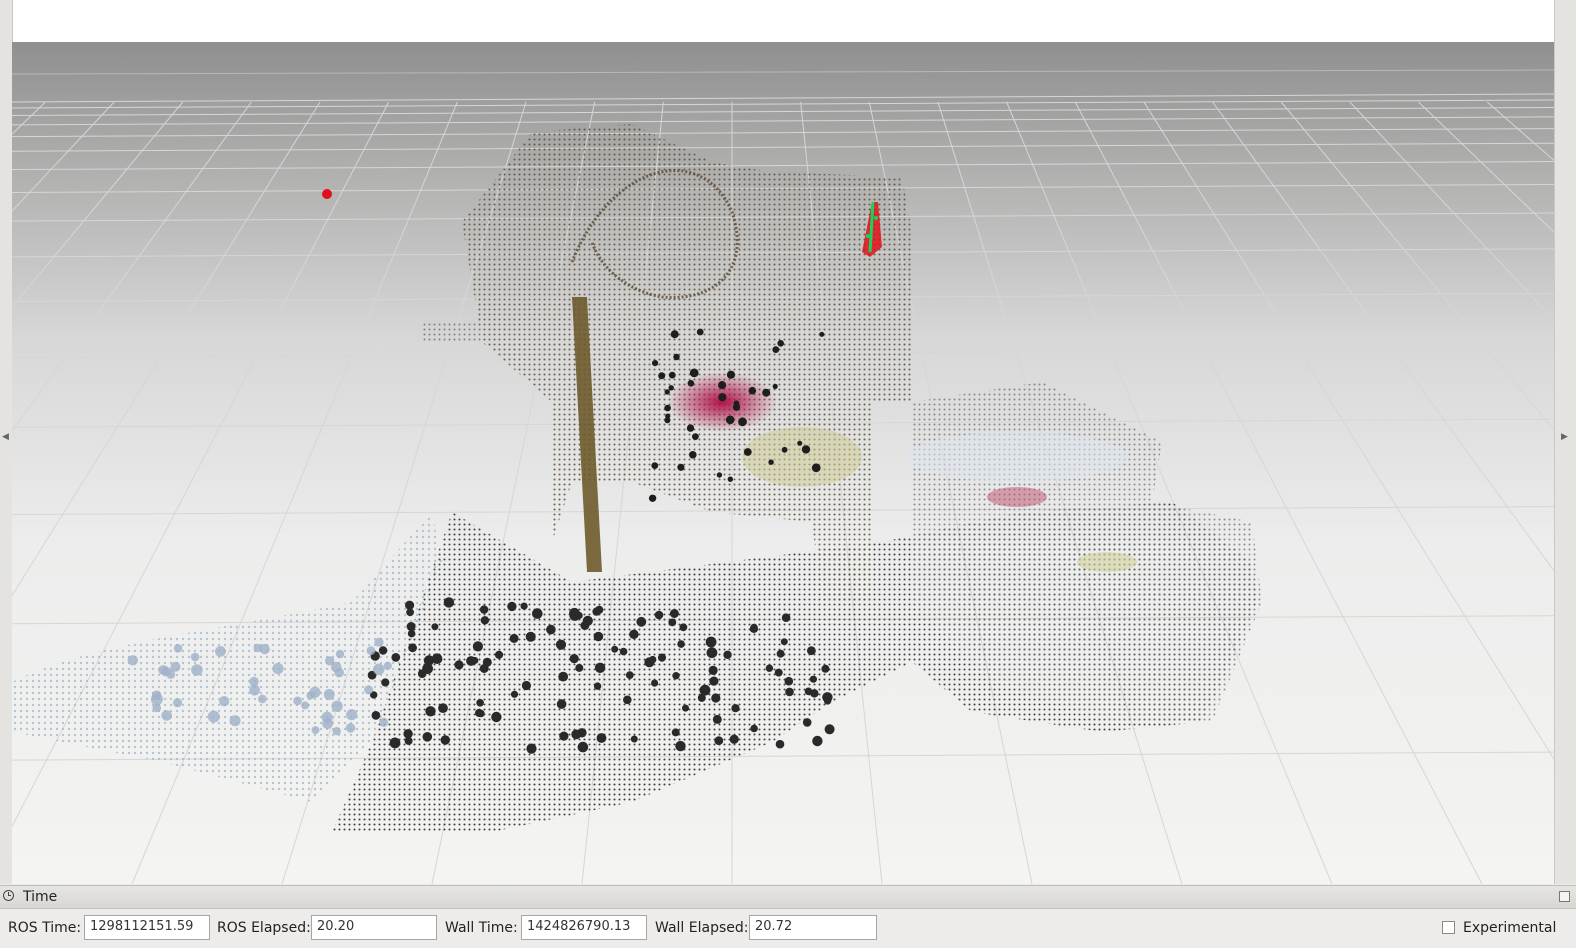  Describe the element at coordinates (327, 194) in the screenshot. I see `red-marker-point` at that location.